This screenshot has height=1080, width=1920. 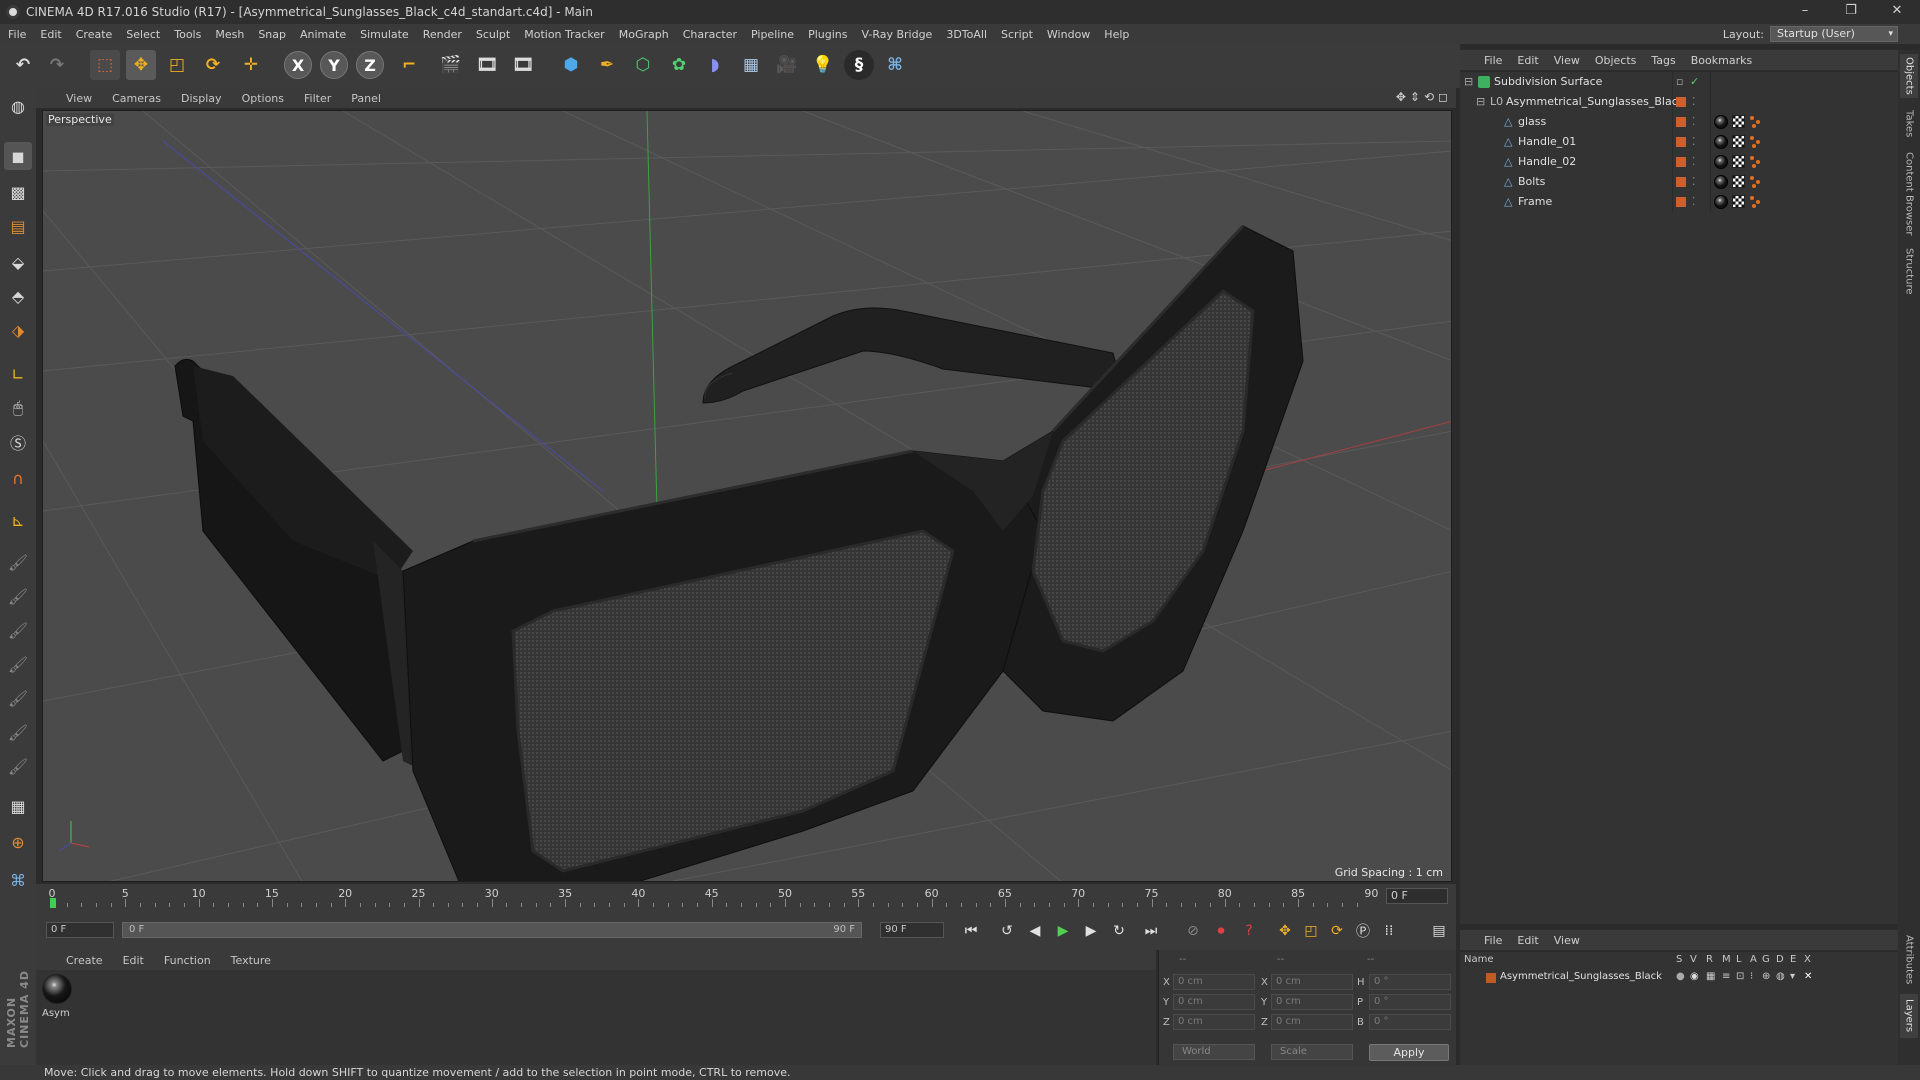 What do you see at coordinates (251, 65) in the screenshot?
I see `transform-tool-button: ✛` at bounding box center [251, 65].